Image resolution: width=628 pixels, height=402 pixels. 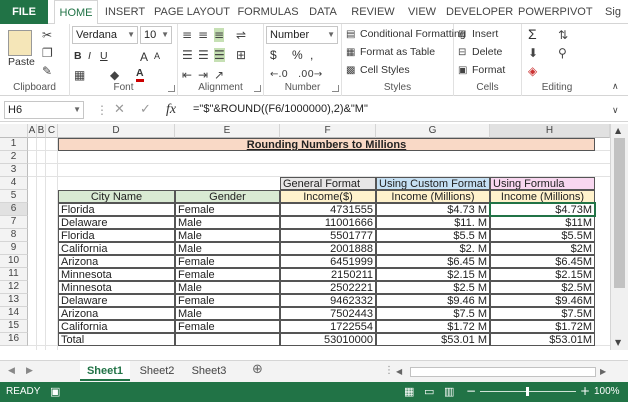 I want to click on row-header-1: 1, so click(x=14, y=144).